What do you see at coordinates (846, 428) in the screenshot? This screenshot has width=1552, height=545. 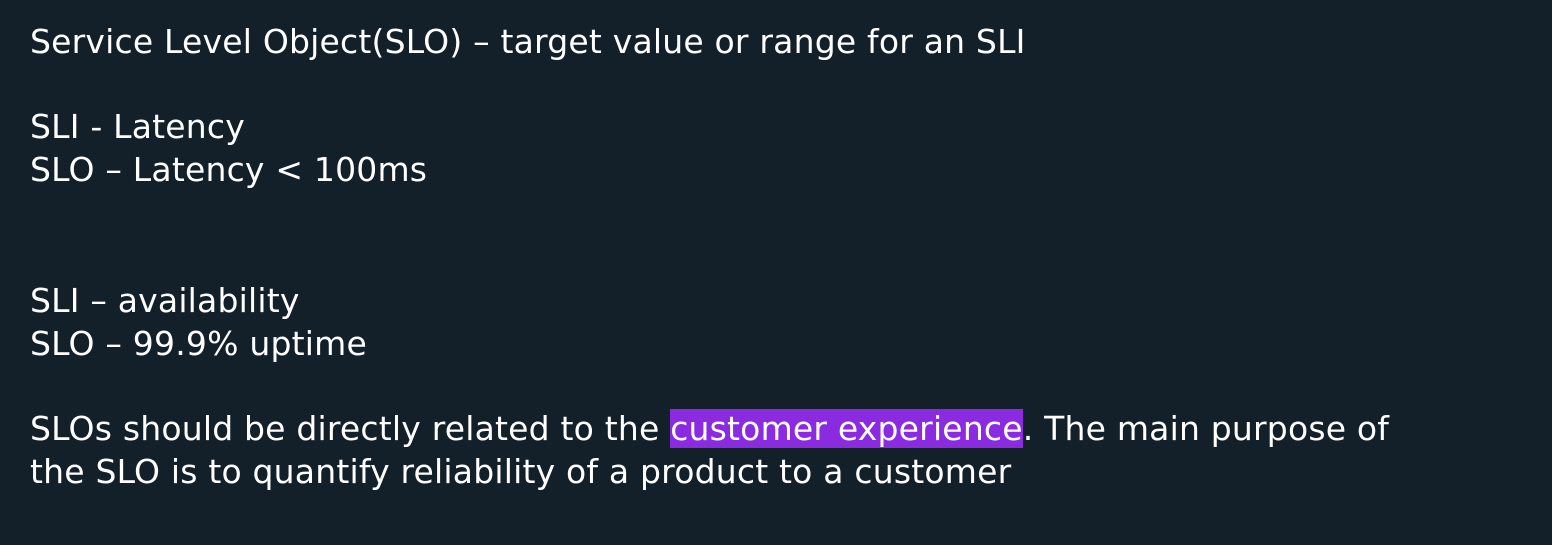 I see `highlighted-text: customer experience` at bounding box center [846, 428].